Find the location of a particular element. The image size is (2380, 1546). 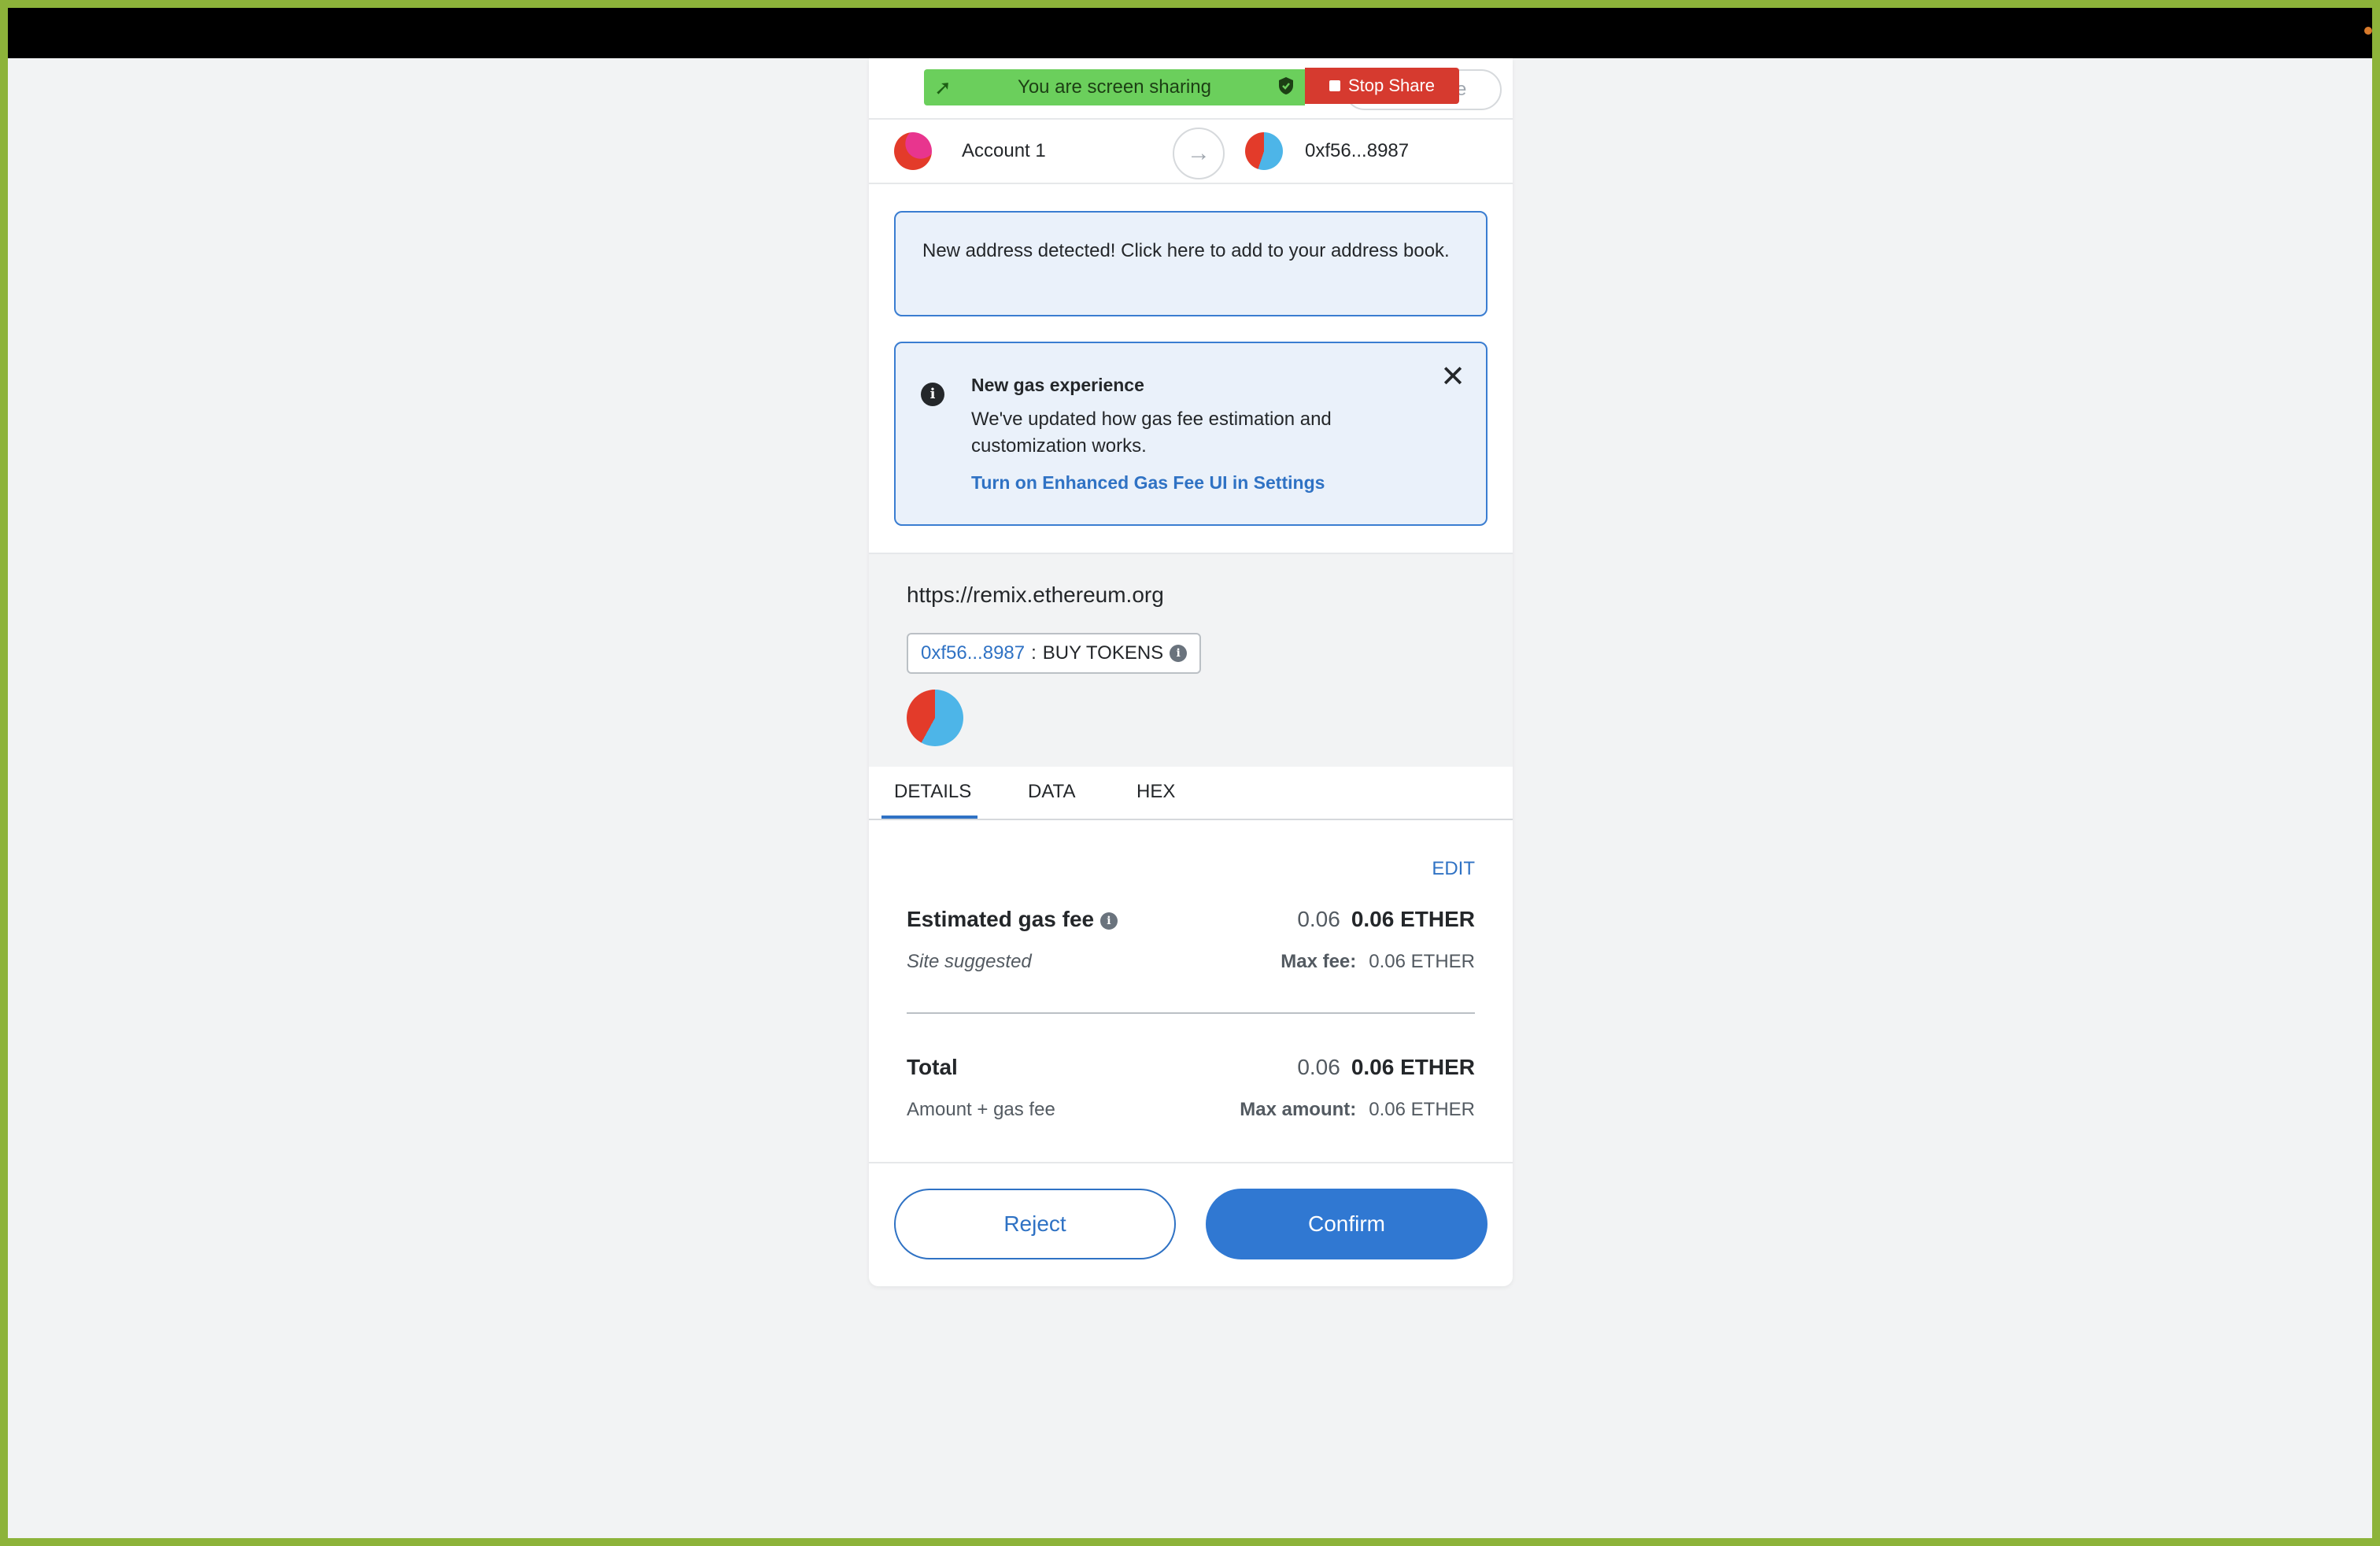

tab-data: DATA is located at coordinates (1051, 792).